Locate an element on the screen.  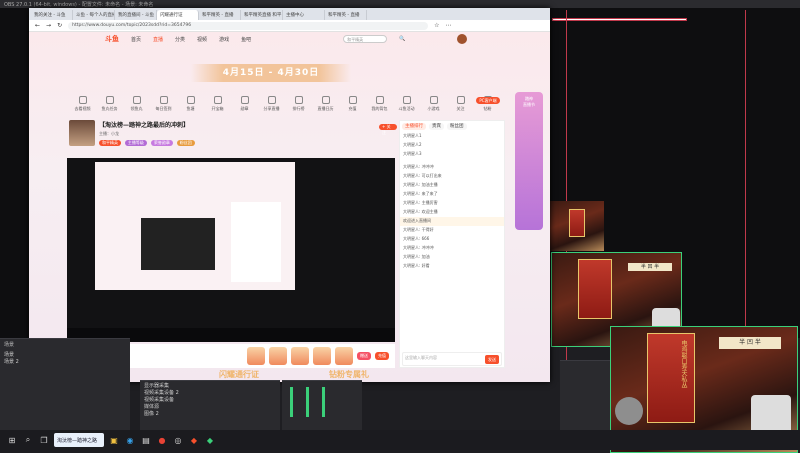
function-icon-item: 小游戏 is located at coordinates (433, 105).